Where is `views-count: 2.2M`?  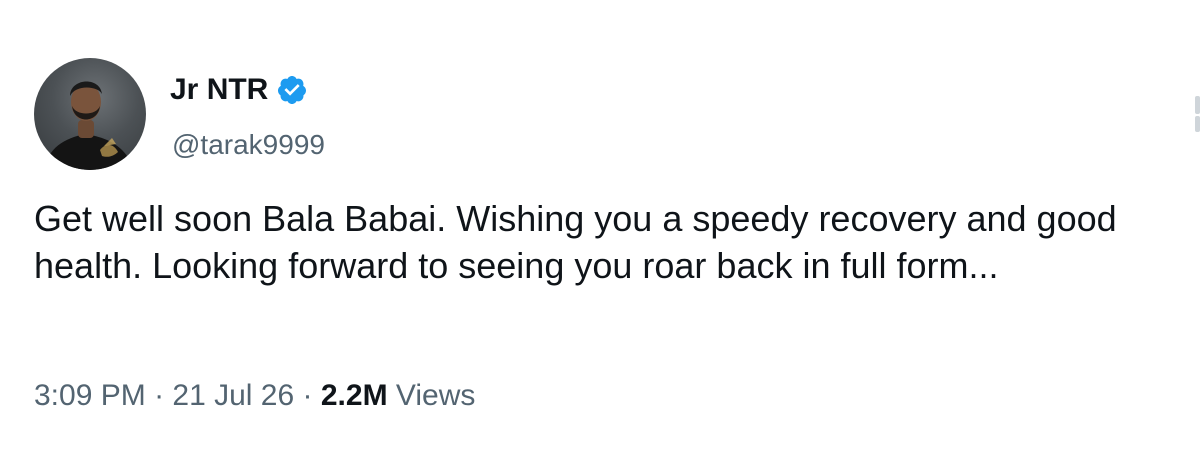 views-count: 2.2M is located at coordinates (354, 395).